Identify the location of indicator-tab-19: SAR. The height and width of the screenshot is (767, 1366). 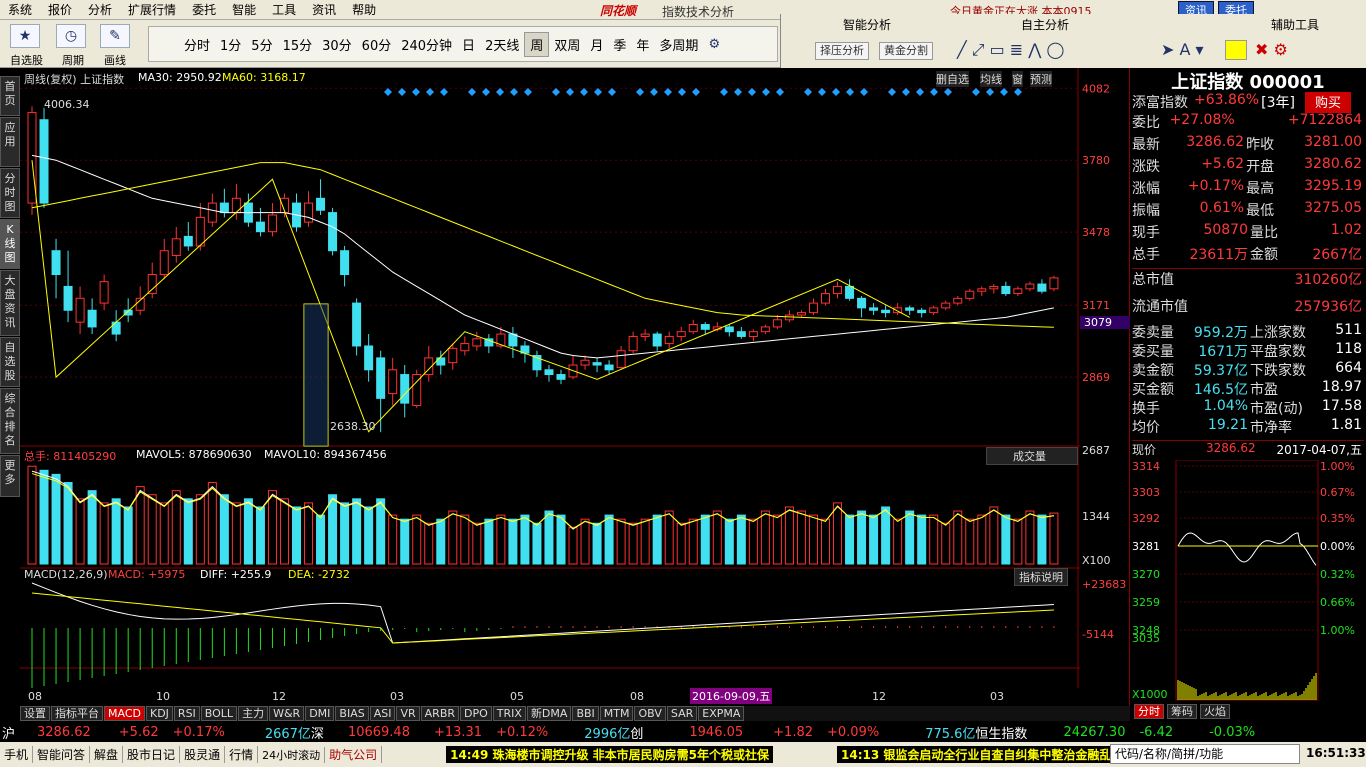
(682, 713).